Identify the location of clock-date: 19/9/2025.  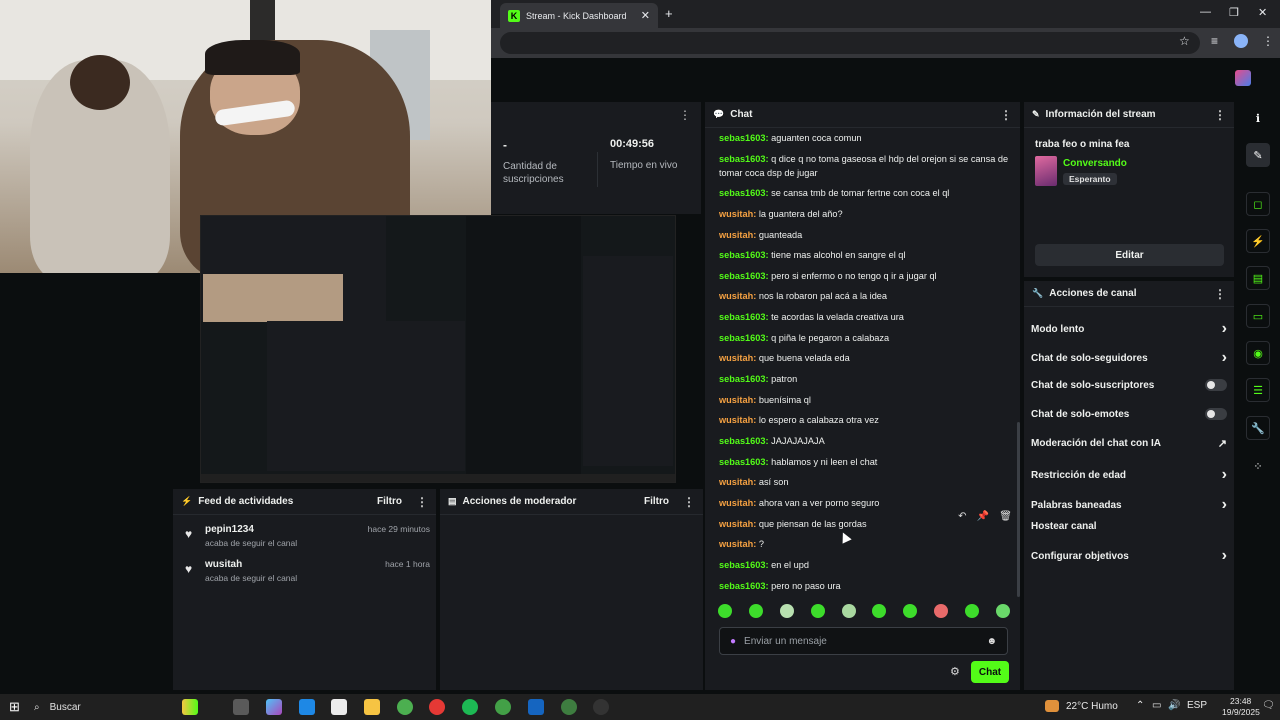
(1241, 712).